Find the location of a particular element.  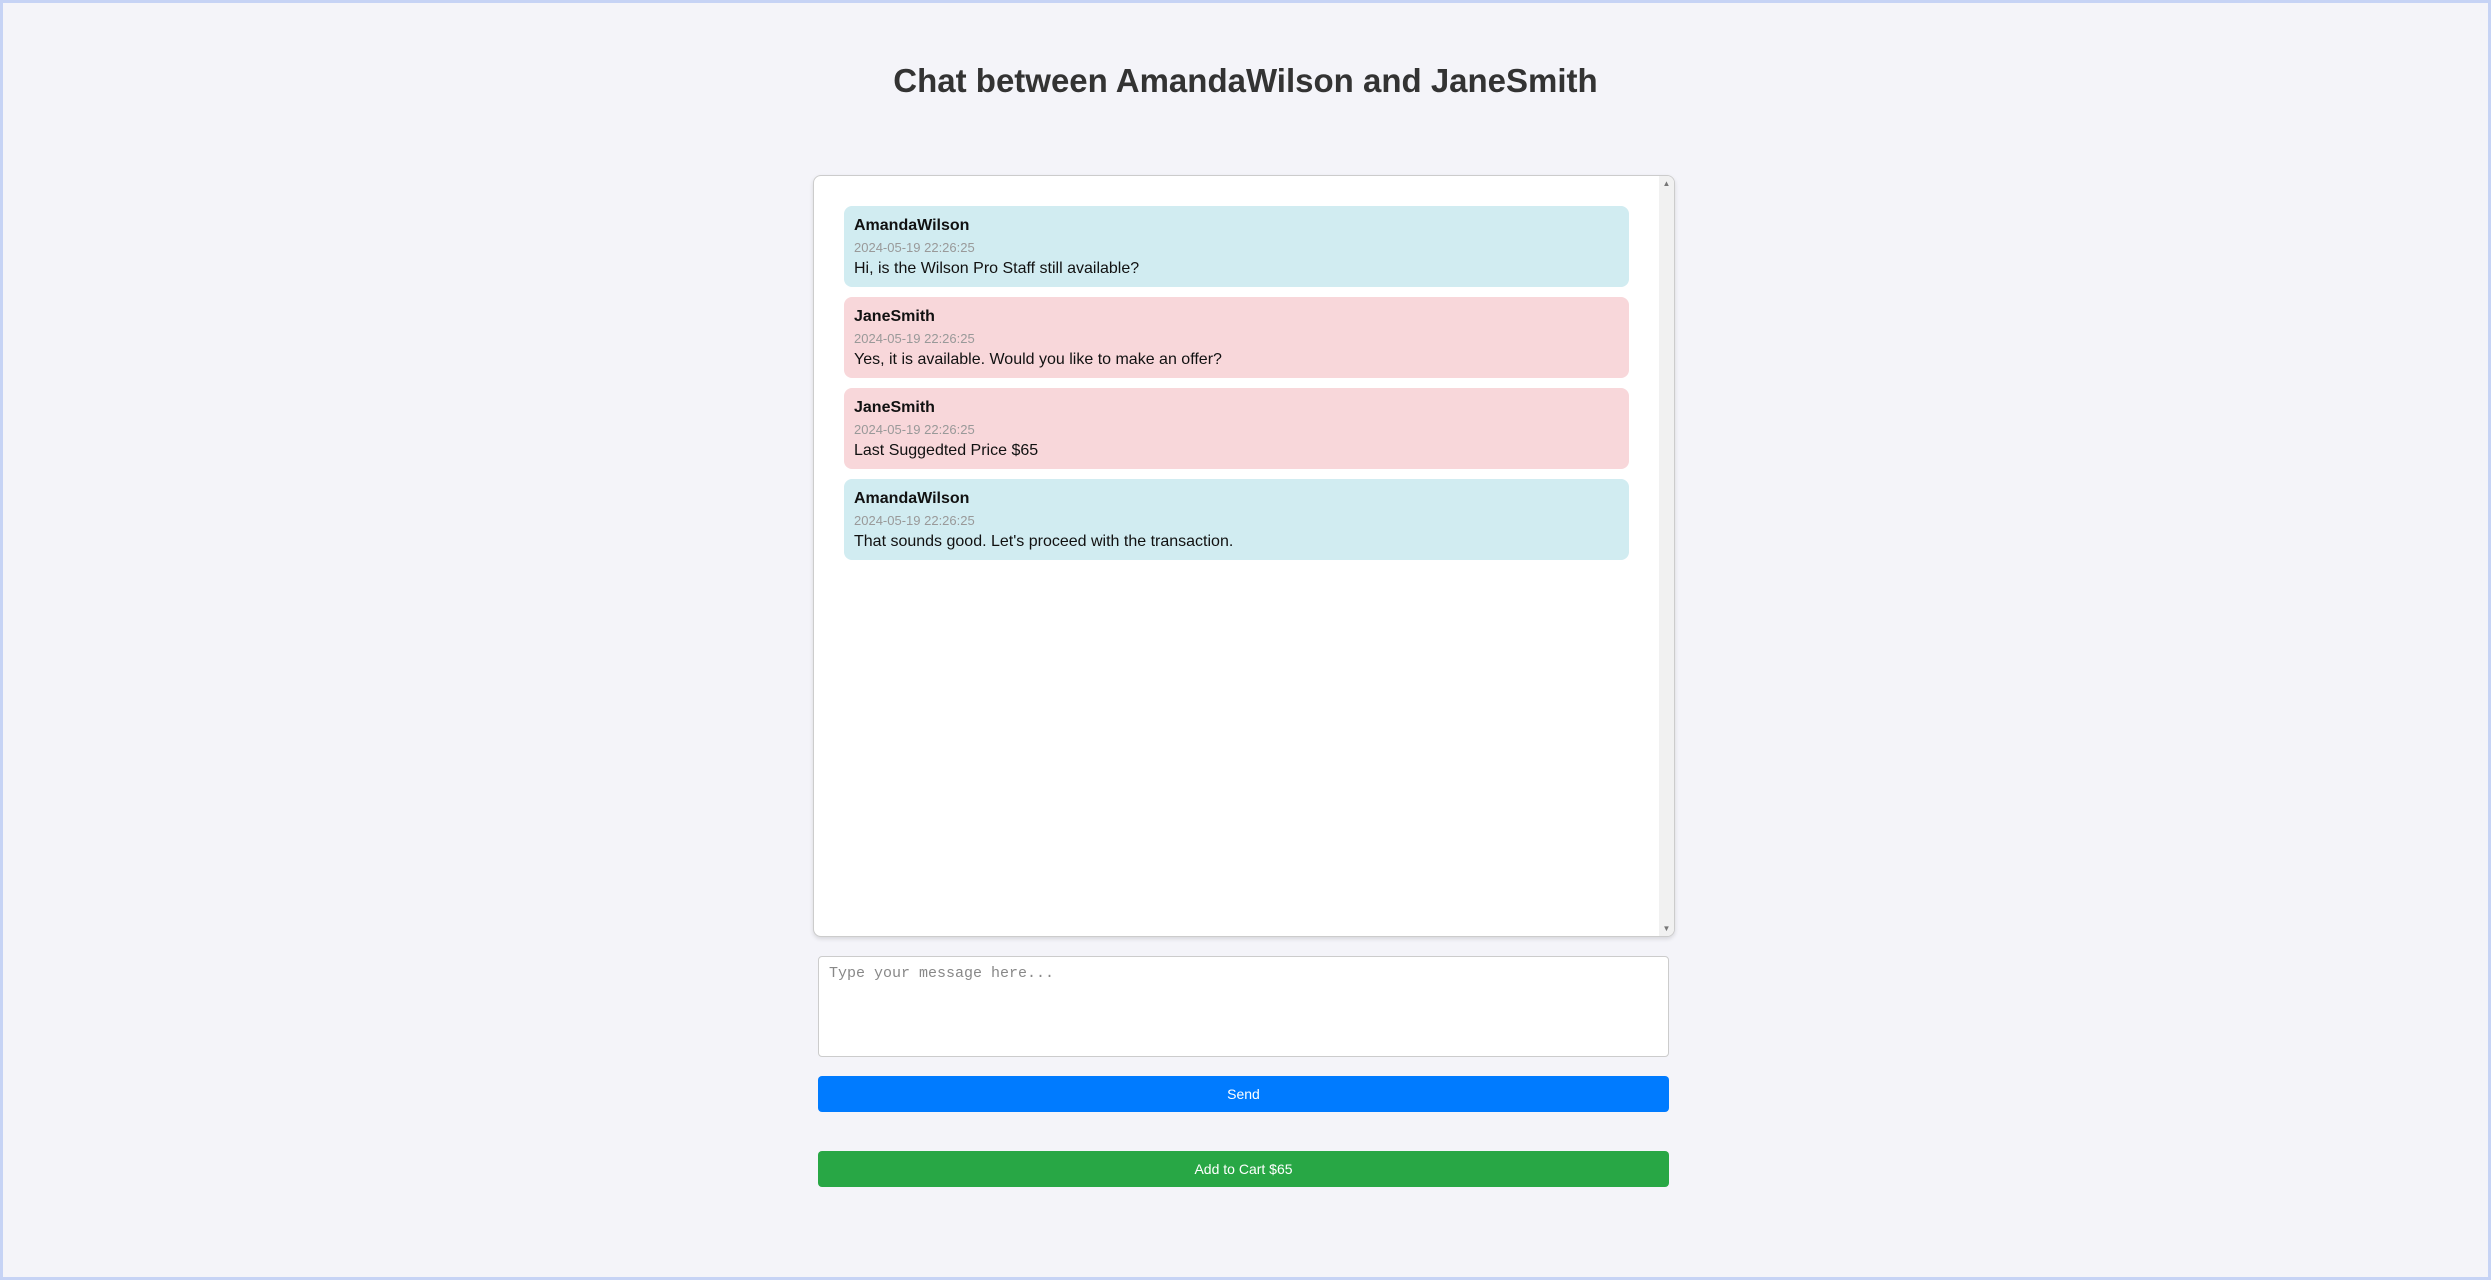

chat-scrollbar: ▲ ▼ is located at coordinates (1666, 556).